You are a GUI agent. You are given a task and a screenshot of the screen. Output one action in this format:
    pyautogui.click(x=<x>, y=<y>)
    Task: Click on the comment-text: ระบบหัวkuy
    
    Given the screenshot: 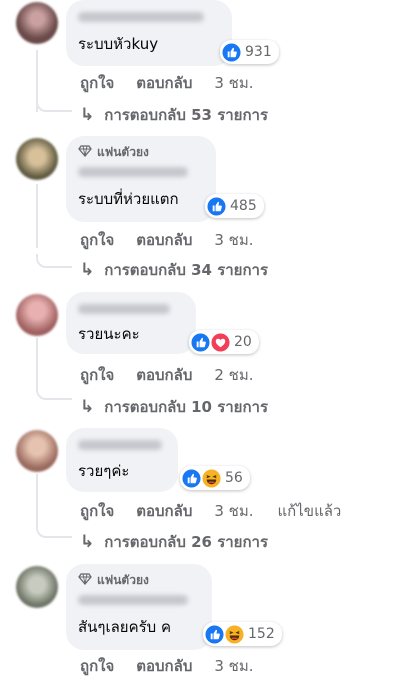 What is the action you would take?
    pyautogui.click(x=118, y=44)
    